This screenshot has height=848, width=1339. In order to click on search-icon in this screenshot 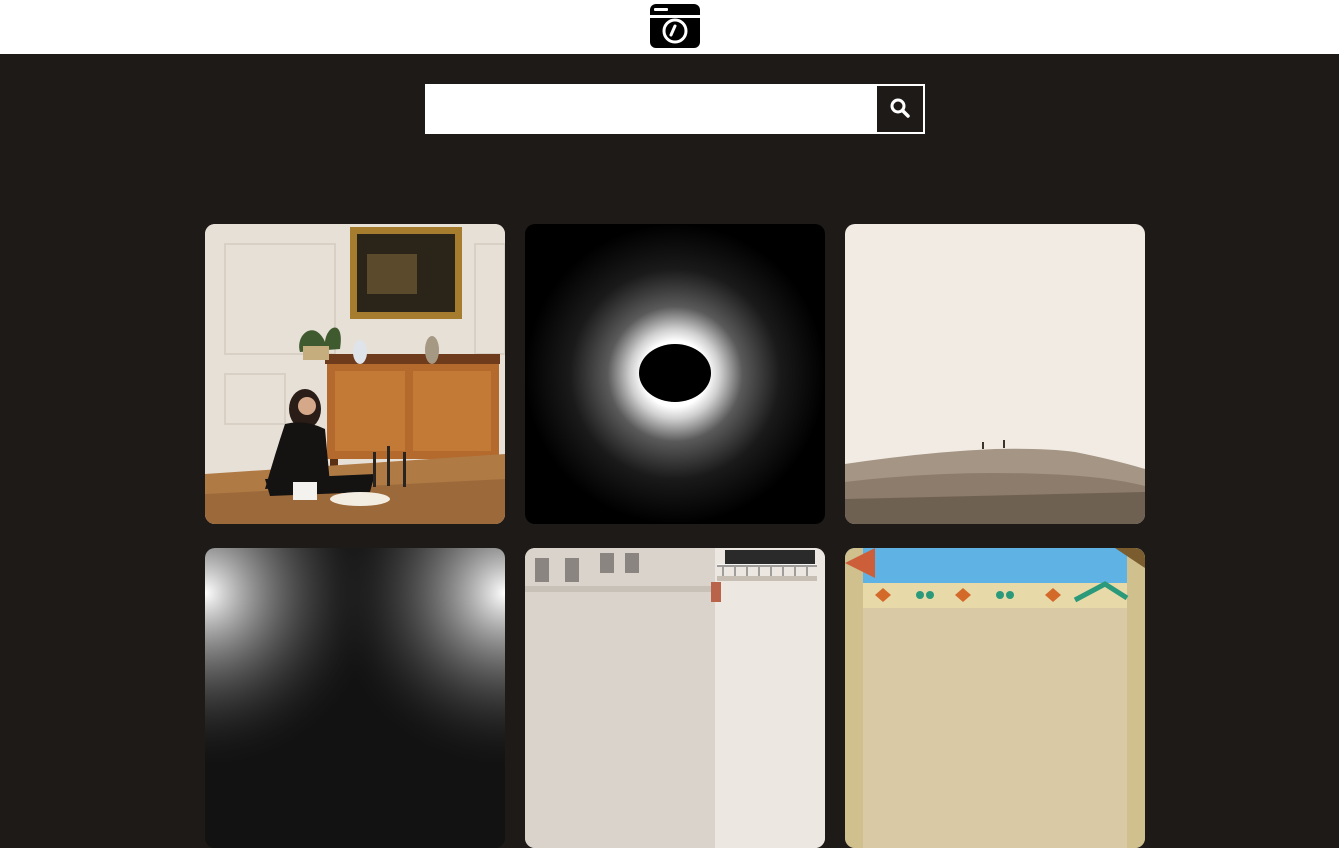, I will do `click(900, 109)`.